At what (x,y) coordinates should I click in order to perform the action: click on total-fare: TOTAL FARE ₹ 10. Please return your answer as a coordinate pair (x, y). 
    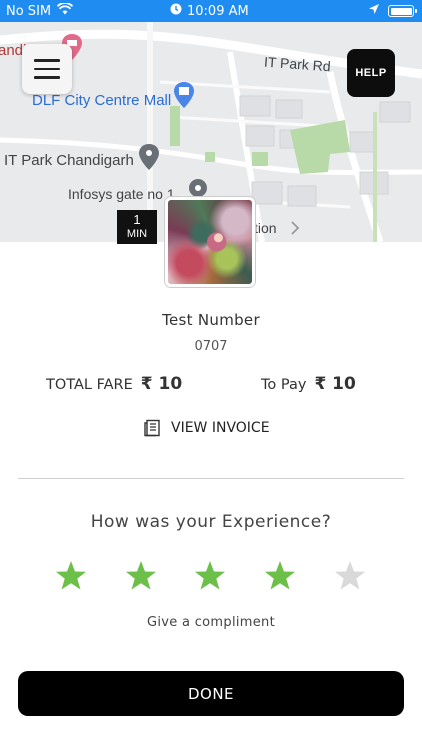
    Looking at the image, I should click on (114, 384).